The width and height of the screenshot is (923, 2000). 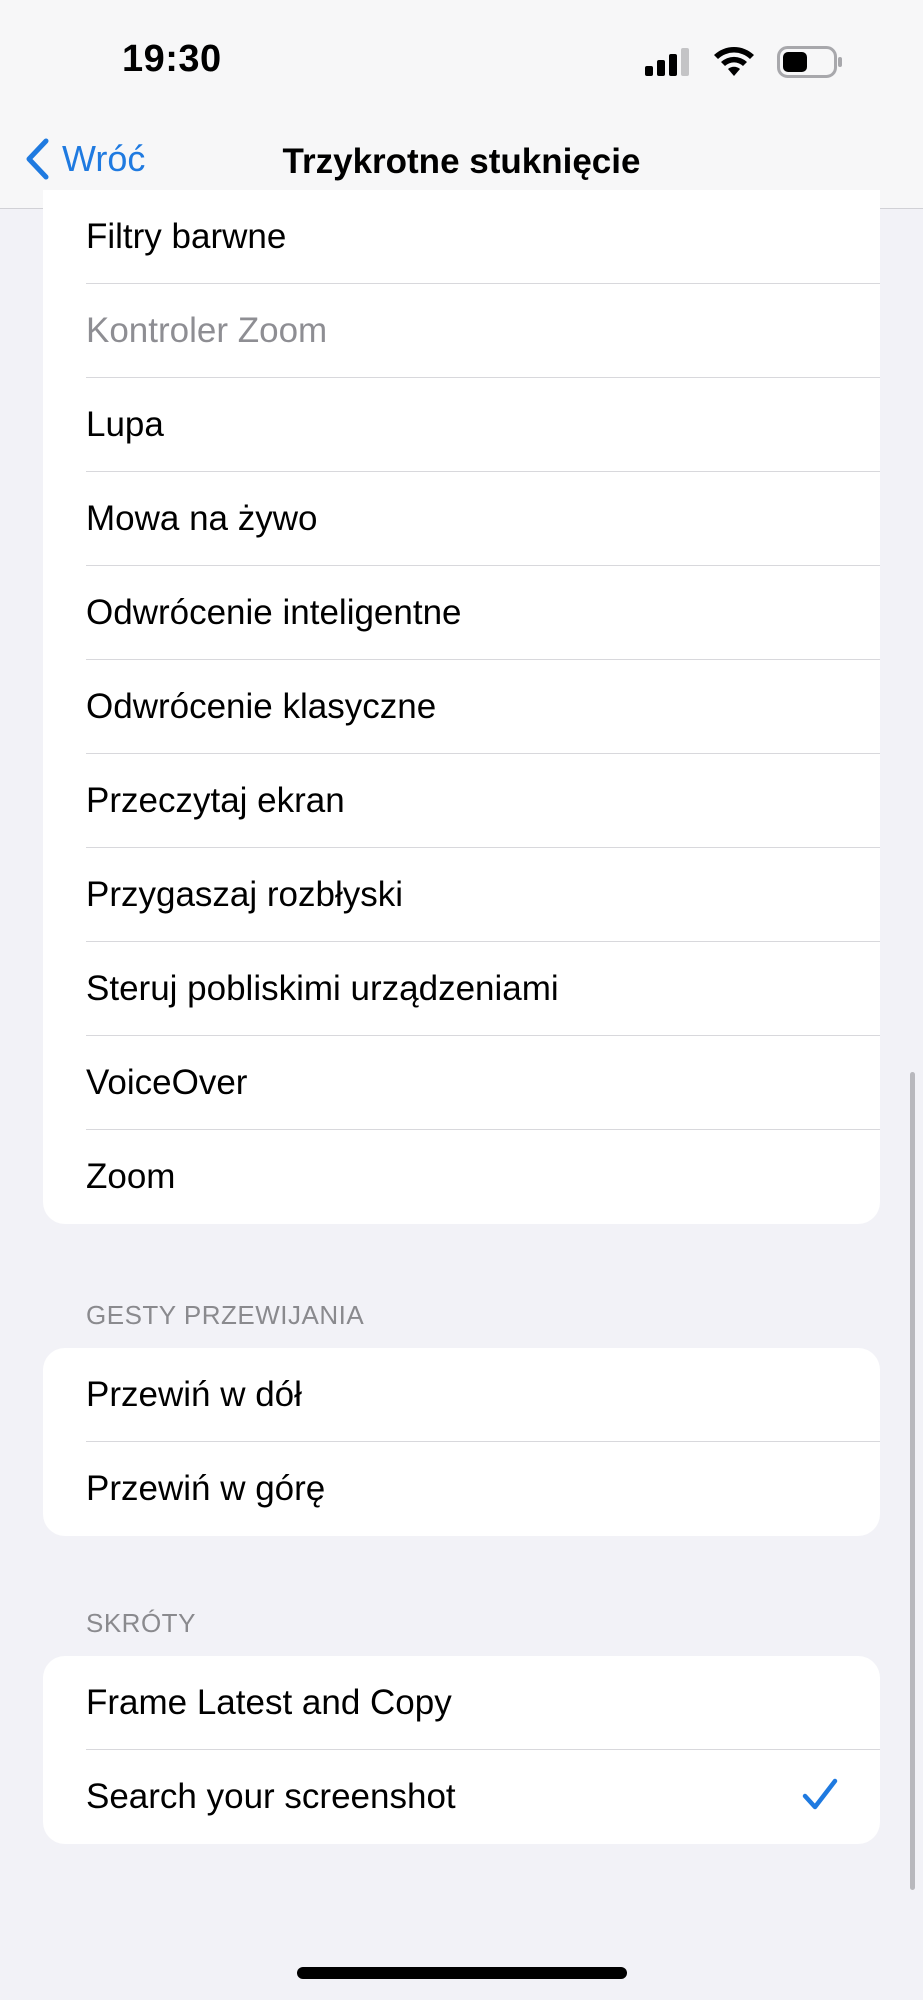 I want to click on list-item-przewin-w-gore: Przewiń w górę, so click(x=461, y=1489).